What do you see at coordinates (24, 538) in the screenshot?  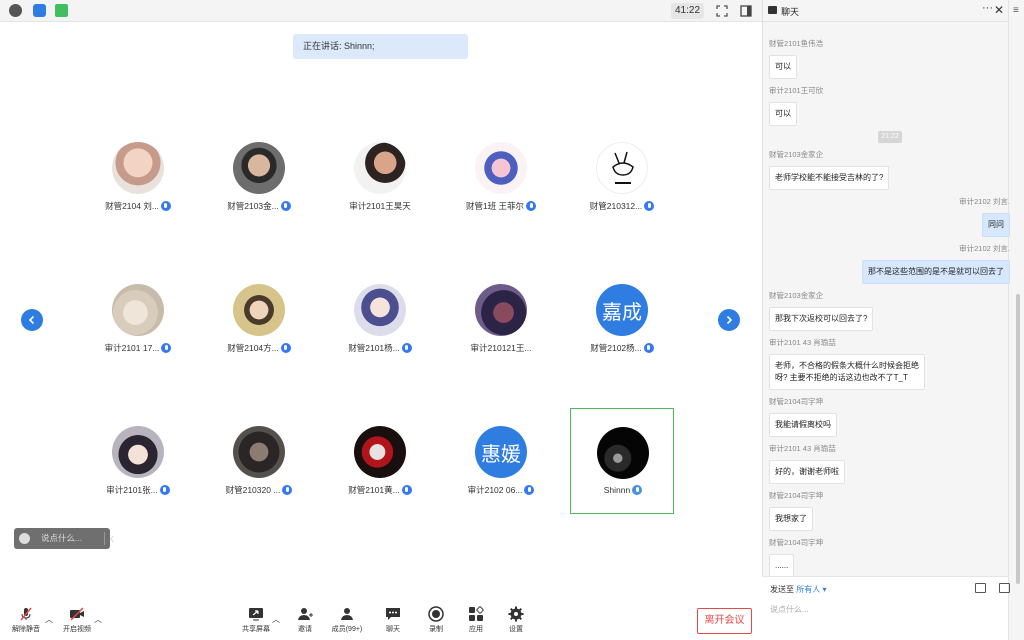 I see `emoji-icon` at bounding box center [24, 538].